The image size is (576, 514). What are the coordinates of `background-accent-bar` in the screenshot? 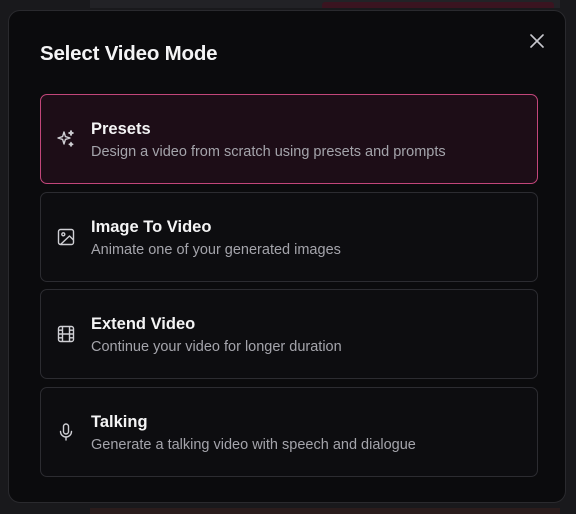 It's located at (438, 5).